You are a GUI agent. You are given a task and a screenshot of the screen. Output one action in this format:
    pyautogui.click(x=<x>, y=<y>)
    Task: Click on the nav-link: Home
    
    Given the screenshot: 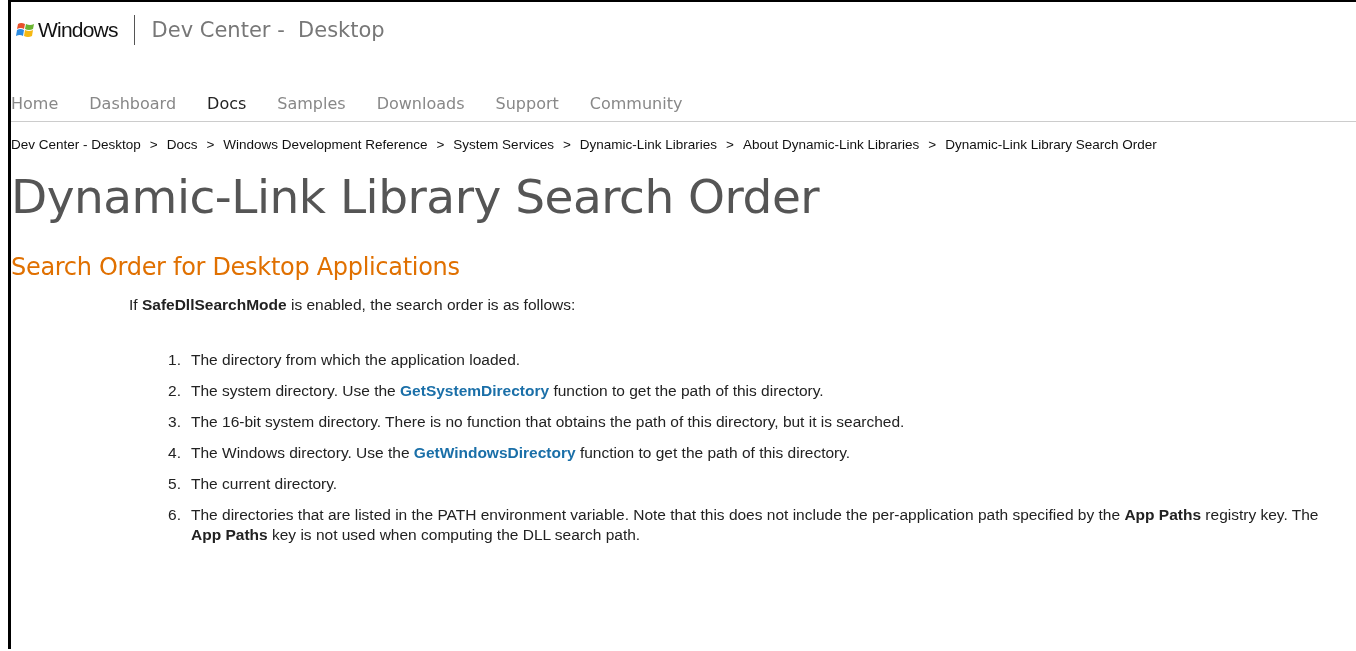 What is the action you would take?
    pyautogui.click(x=35, y=103)
    